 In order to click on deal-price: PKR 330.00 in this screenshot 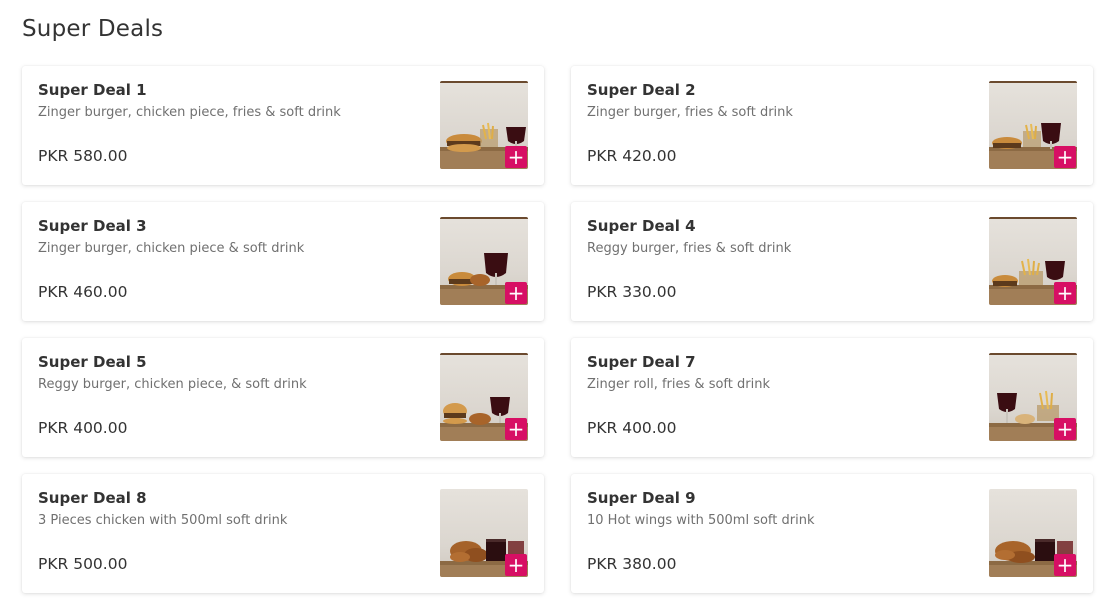, I will do `click(632, 292)`.